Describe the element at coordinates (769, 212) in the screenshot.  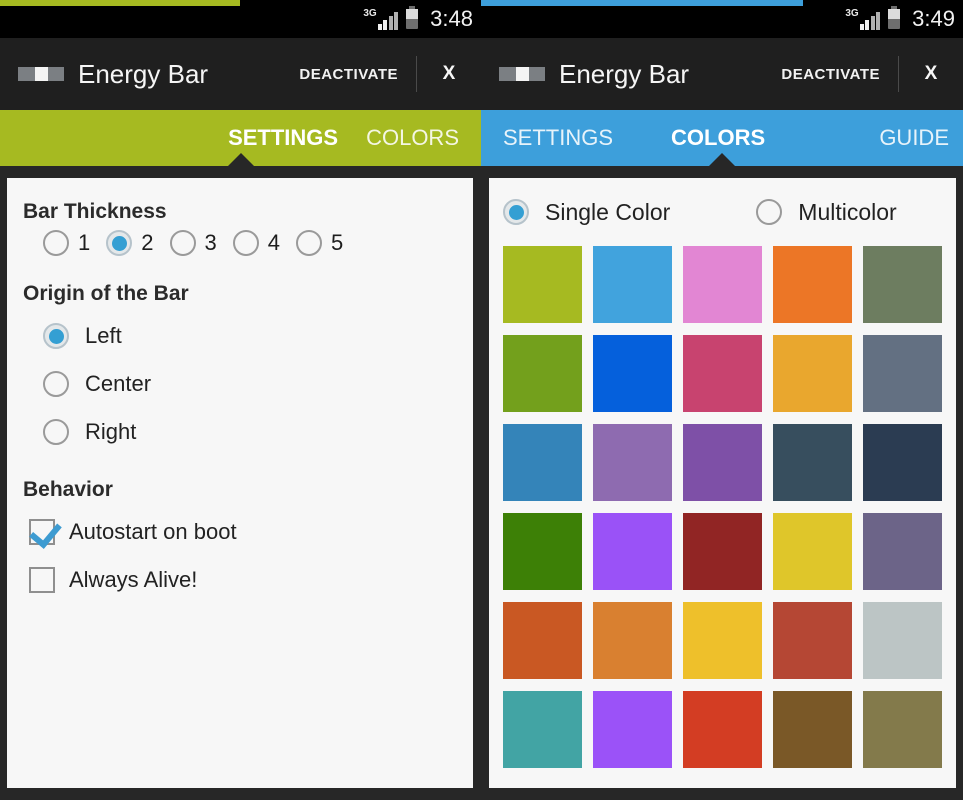
I see `radio-multicolor` at that location.